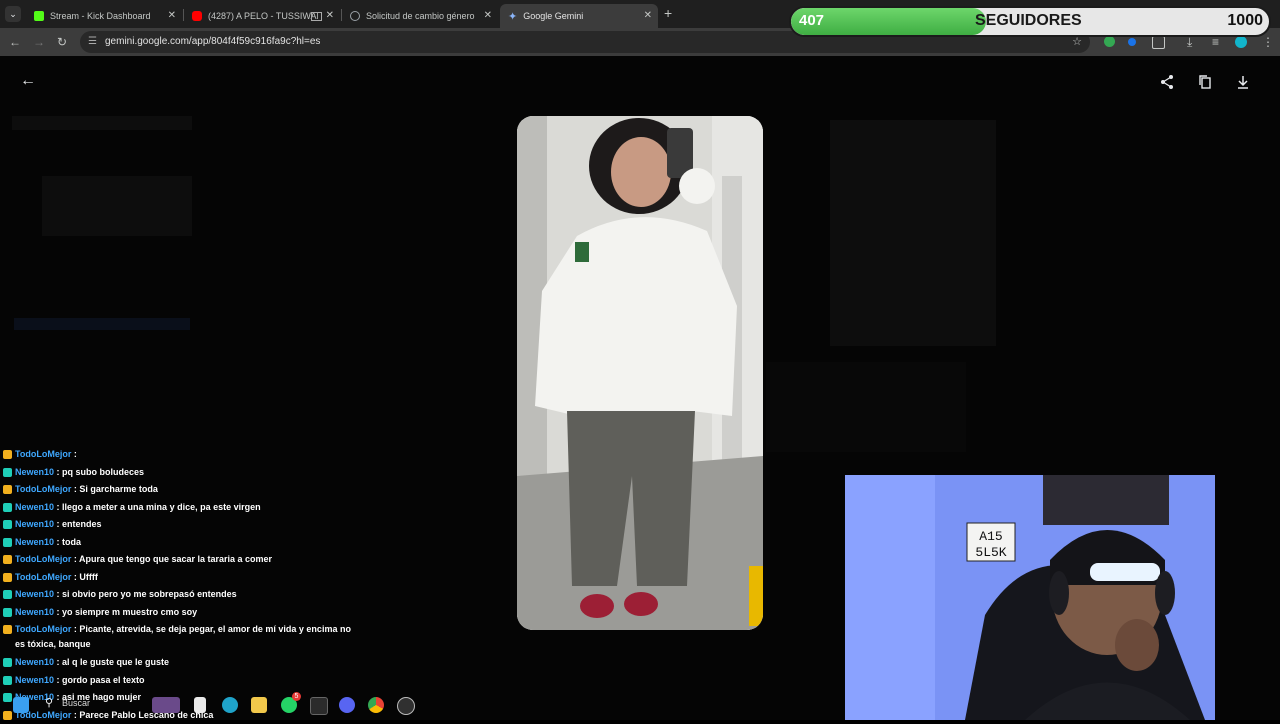  I want to click on profile-avatar-icon, so click(1241, 42).